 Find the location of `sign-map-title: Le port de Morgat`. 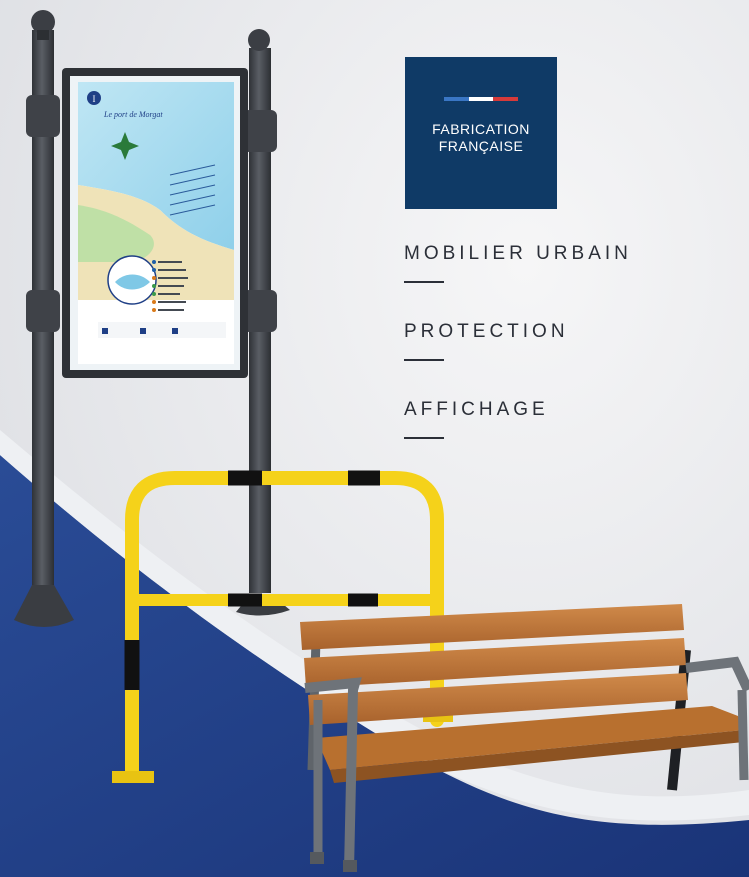

sign-map-title: Le port de Morgat is located at coordinates (133, 114).